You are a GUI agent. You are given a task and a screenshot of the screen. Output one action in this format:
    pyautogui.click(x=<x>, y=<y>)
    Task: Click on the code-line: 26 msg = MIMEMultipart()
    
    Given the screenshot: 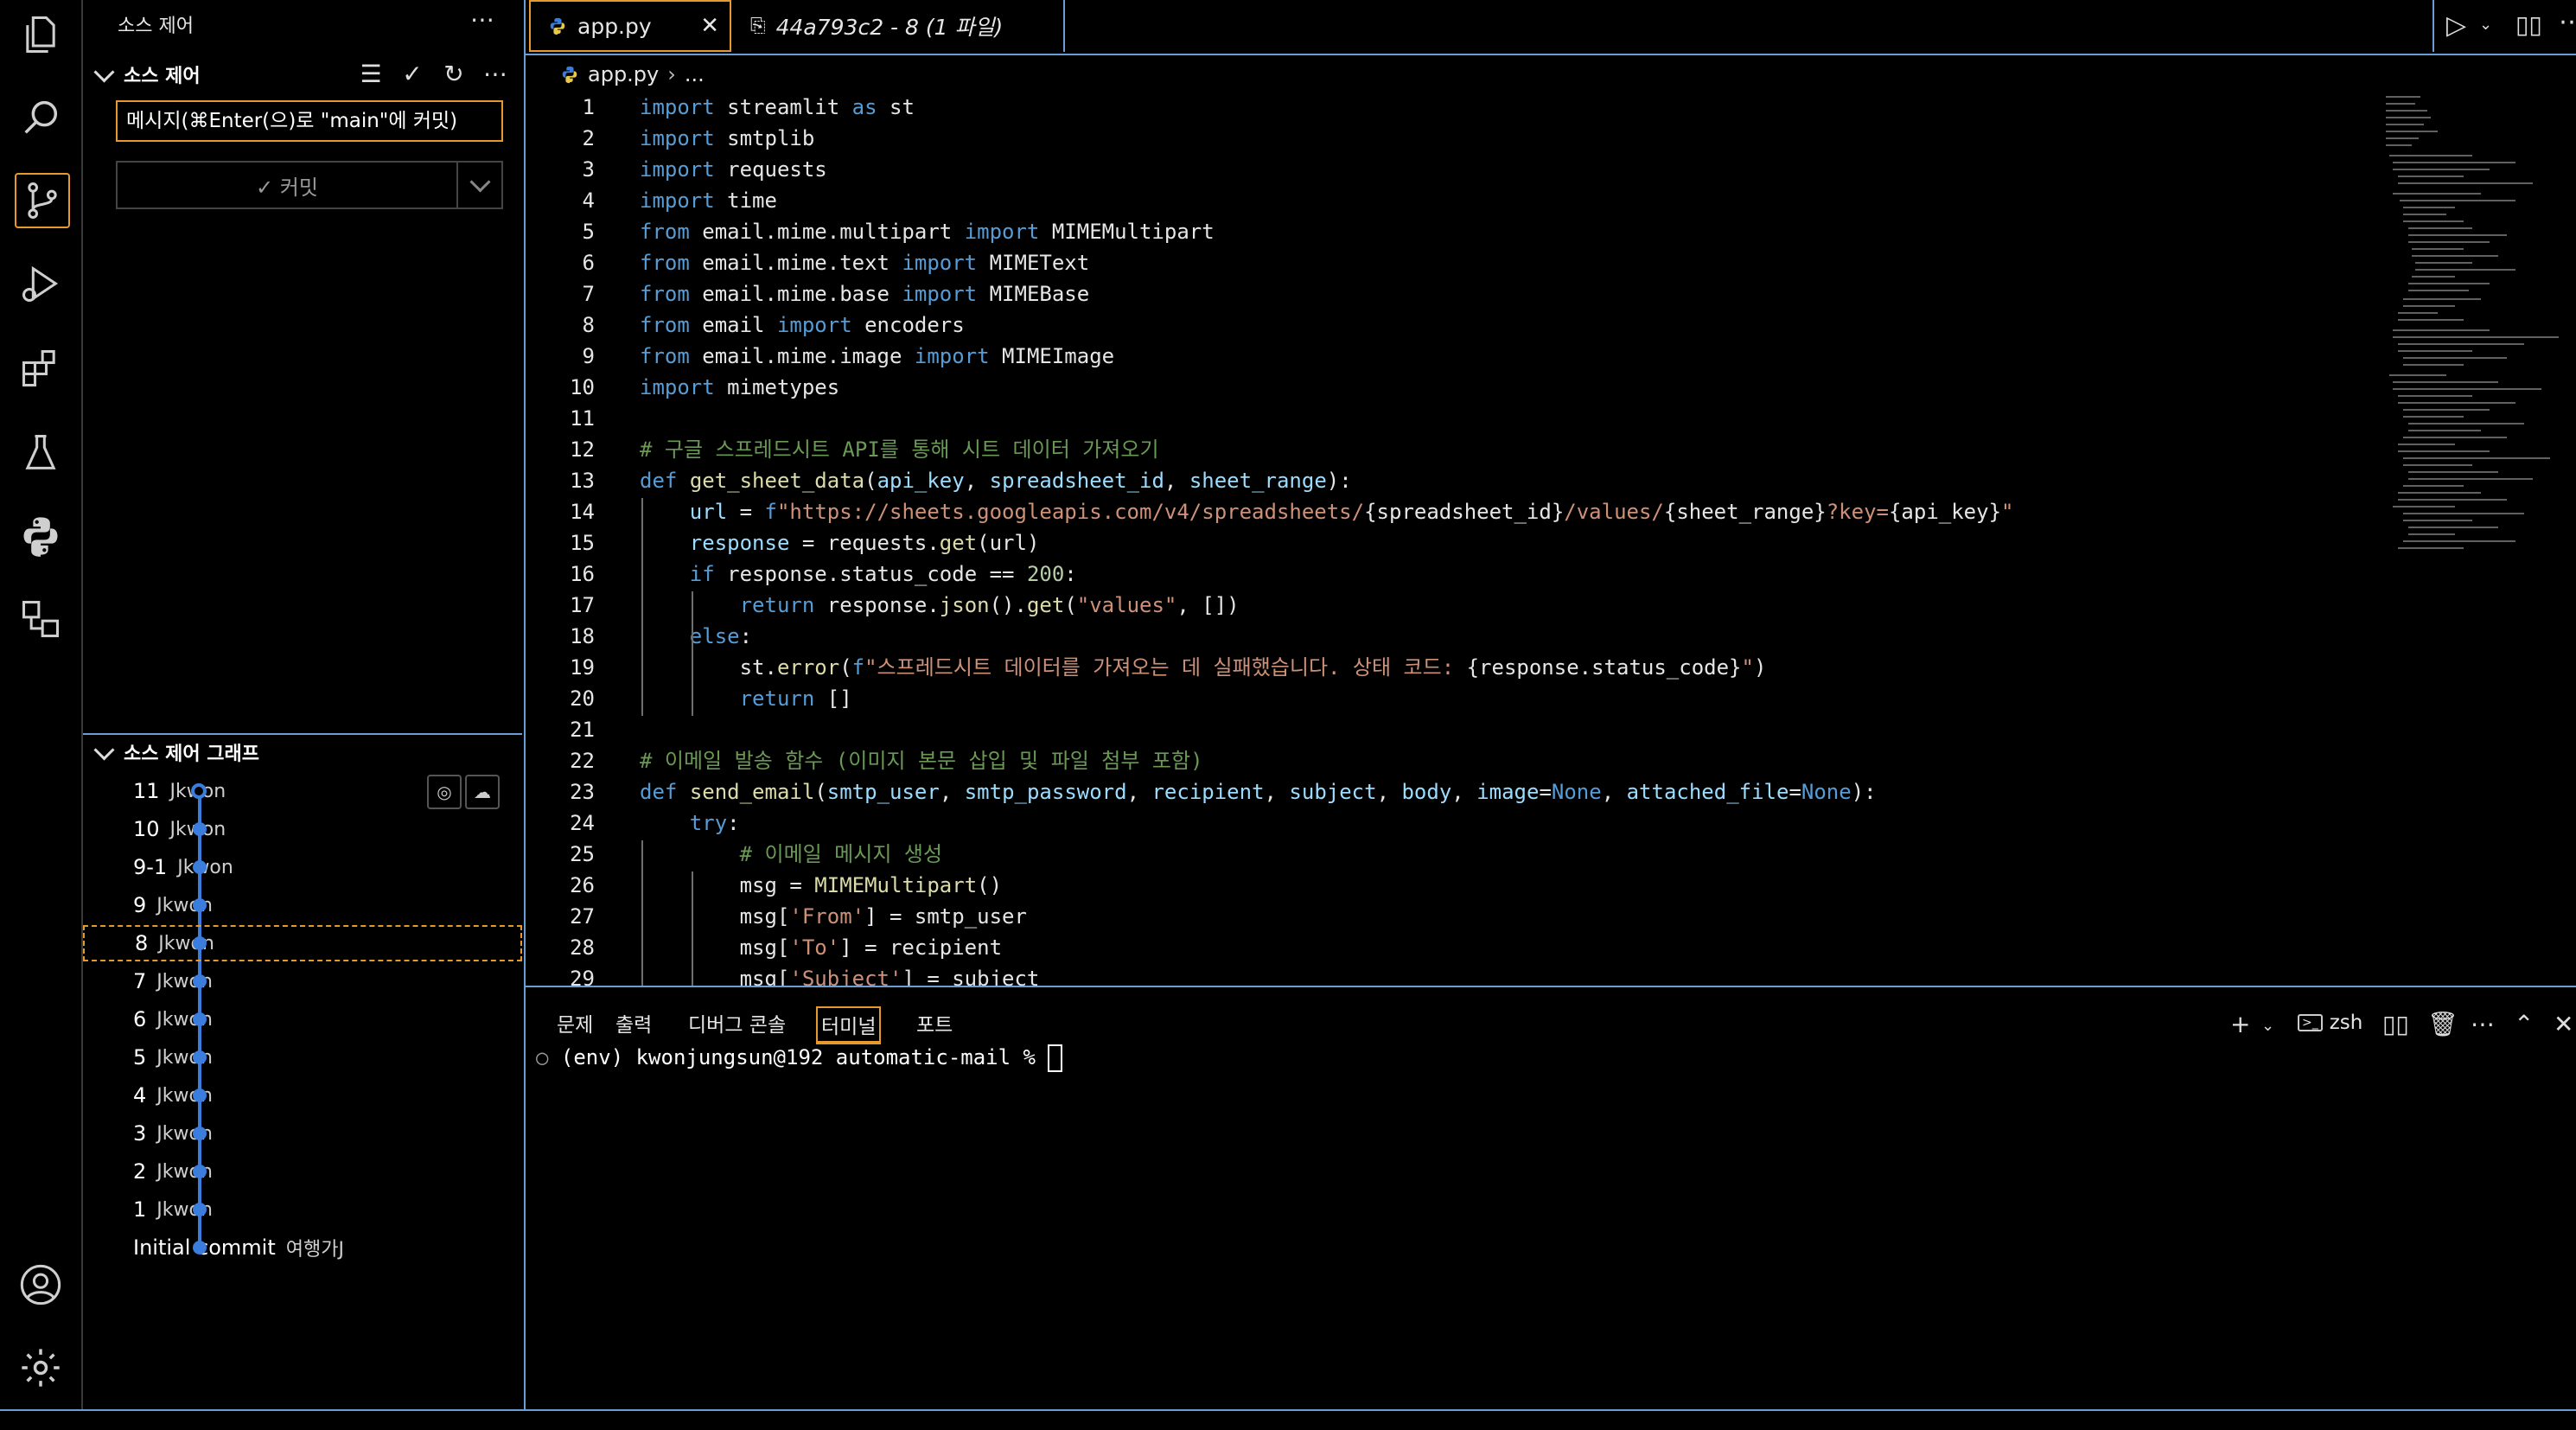 What is the action you would take?
    pyautogui.click(x=1520, y=886)
    